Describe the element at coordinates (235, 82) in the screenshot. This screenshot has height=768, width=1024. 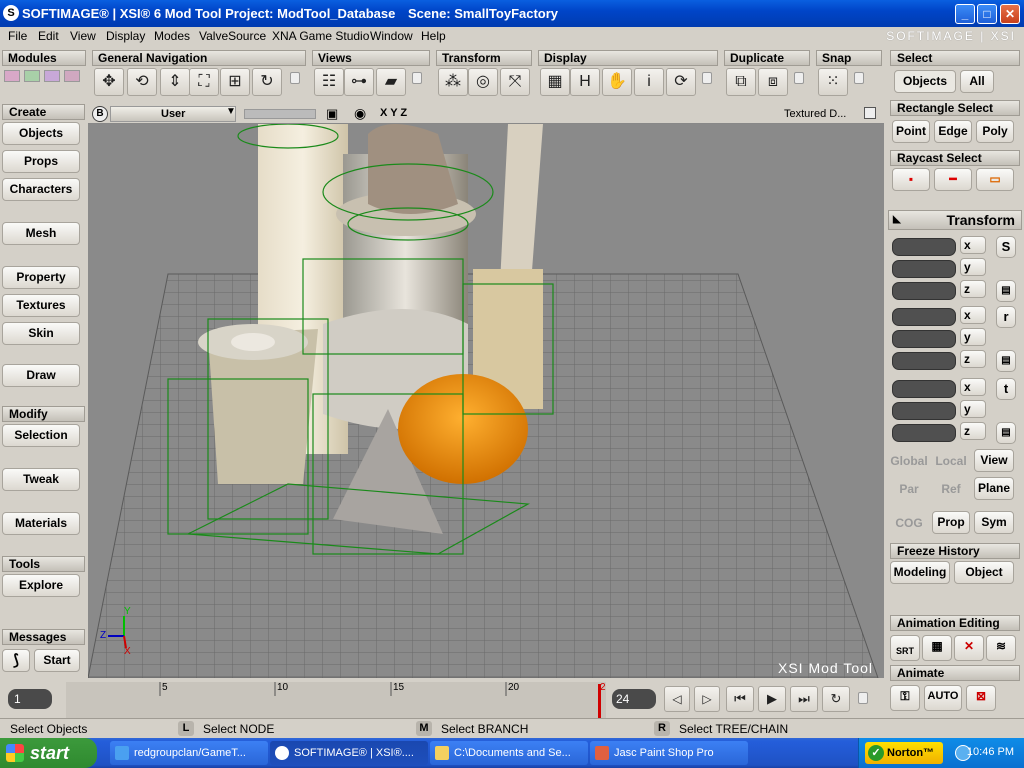
I see `frame-all-icon: ⊞` at that location.